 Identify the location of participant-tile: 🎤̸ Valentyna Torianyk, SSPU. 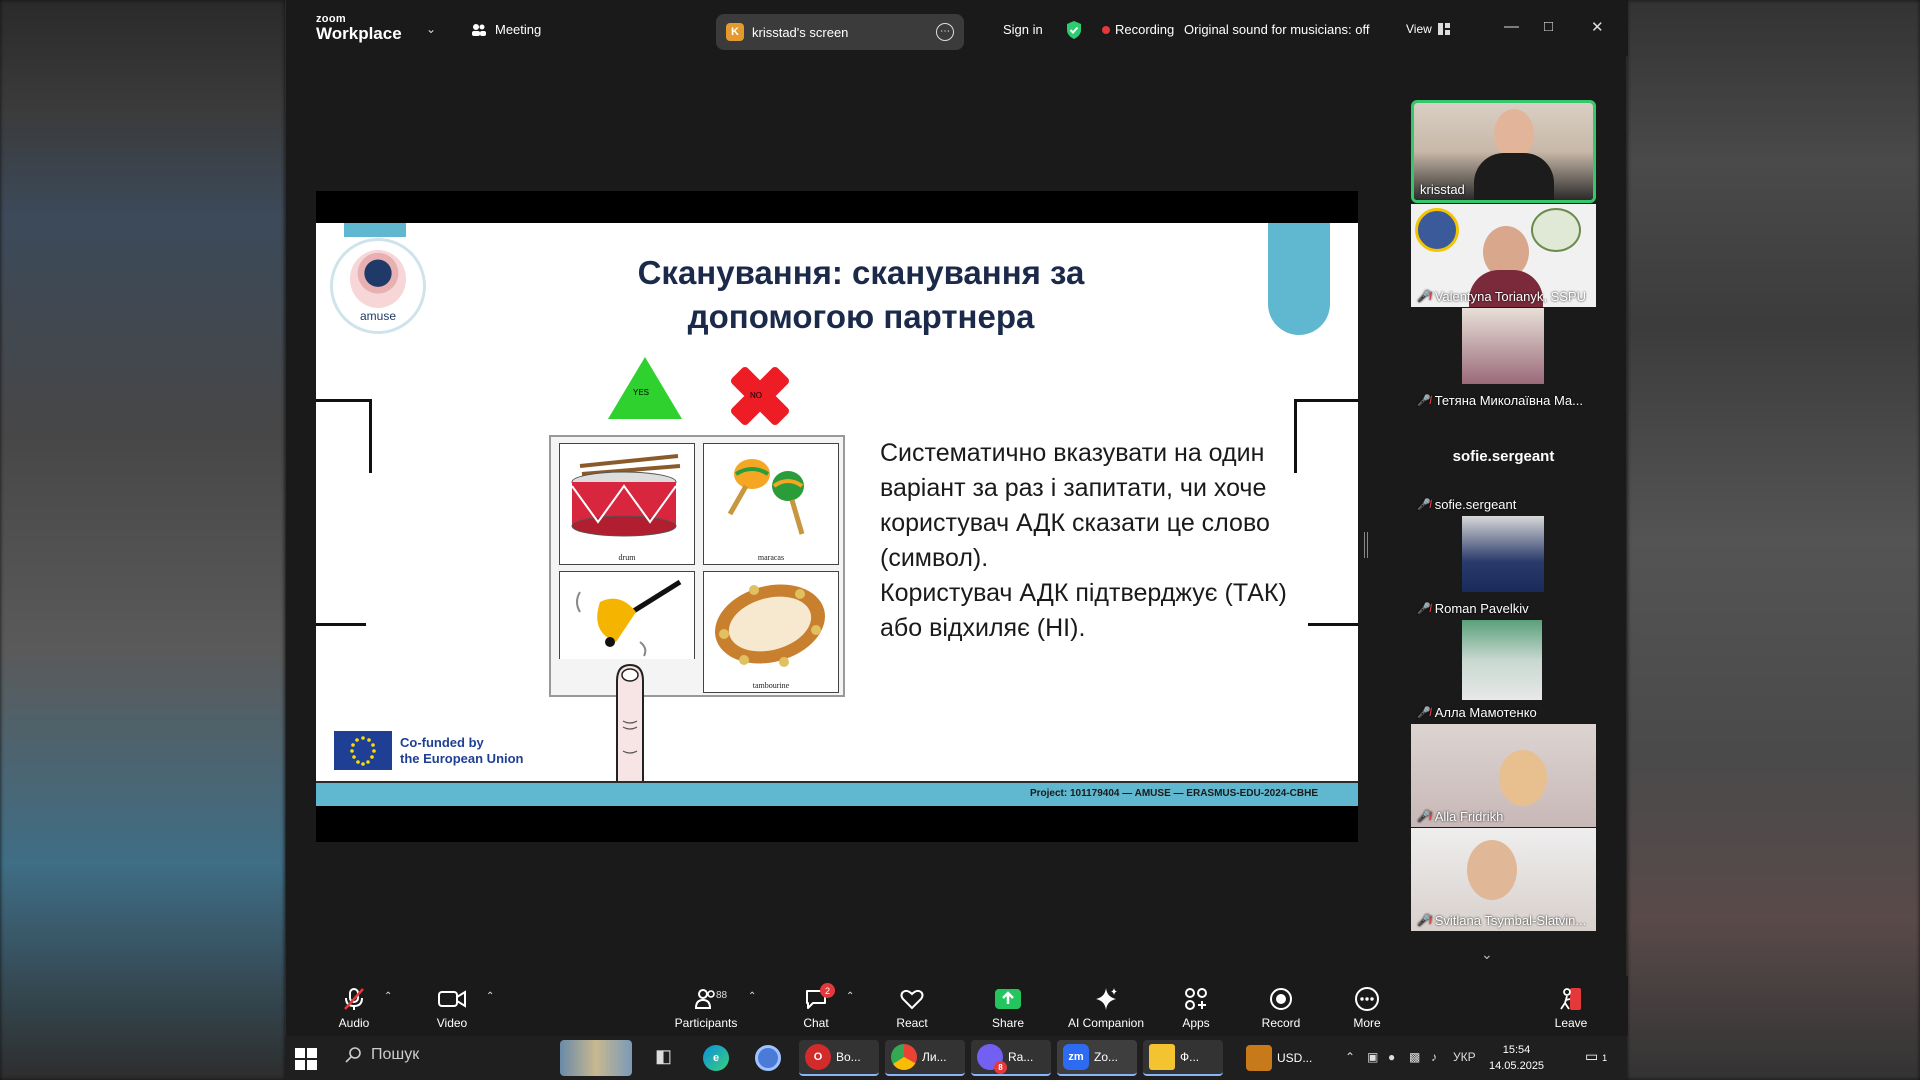
(1503, 255).